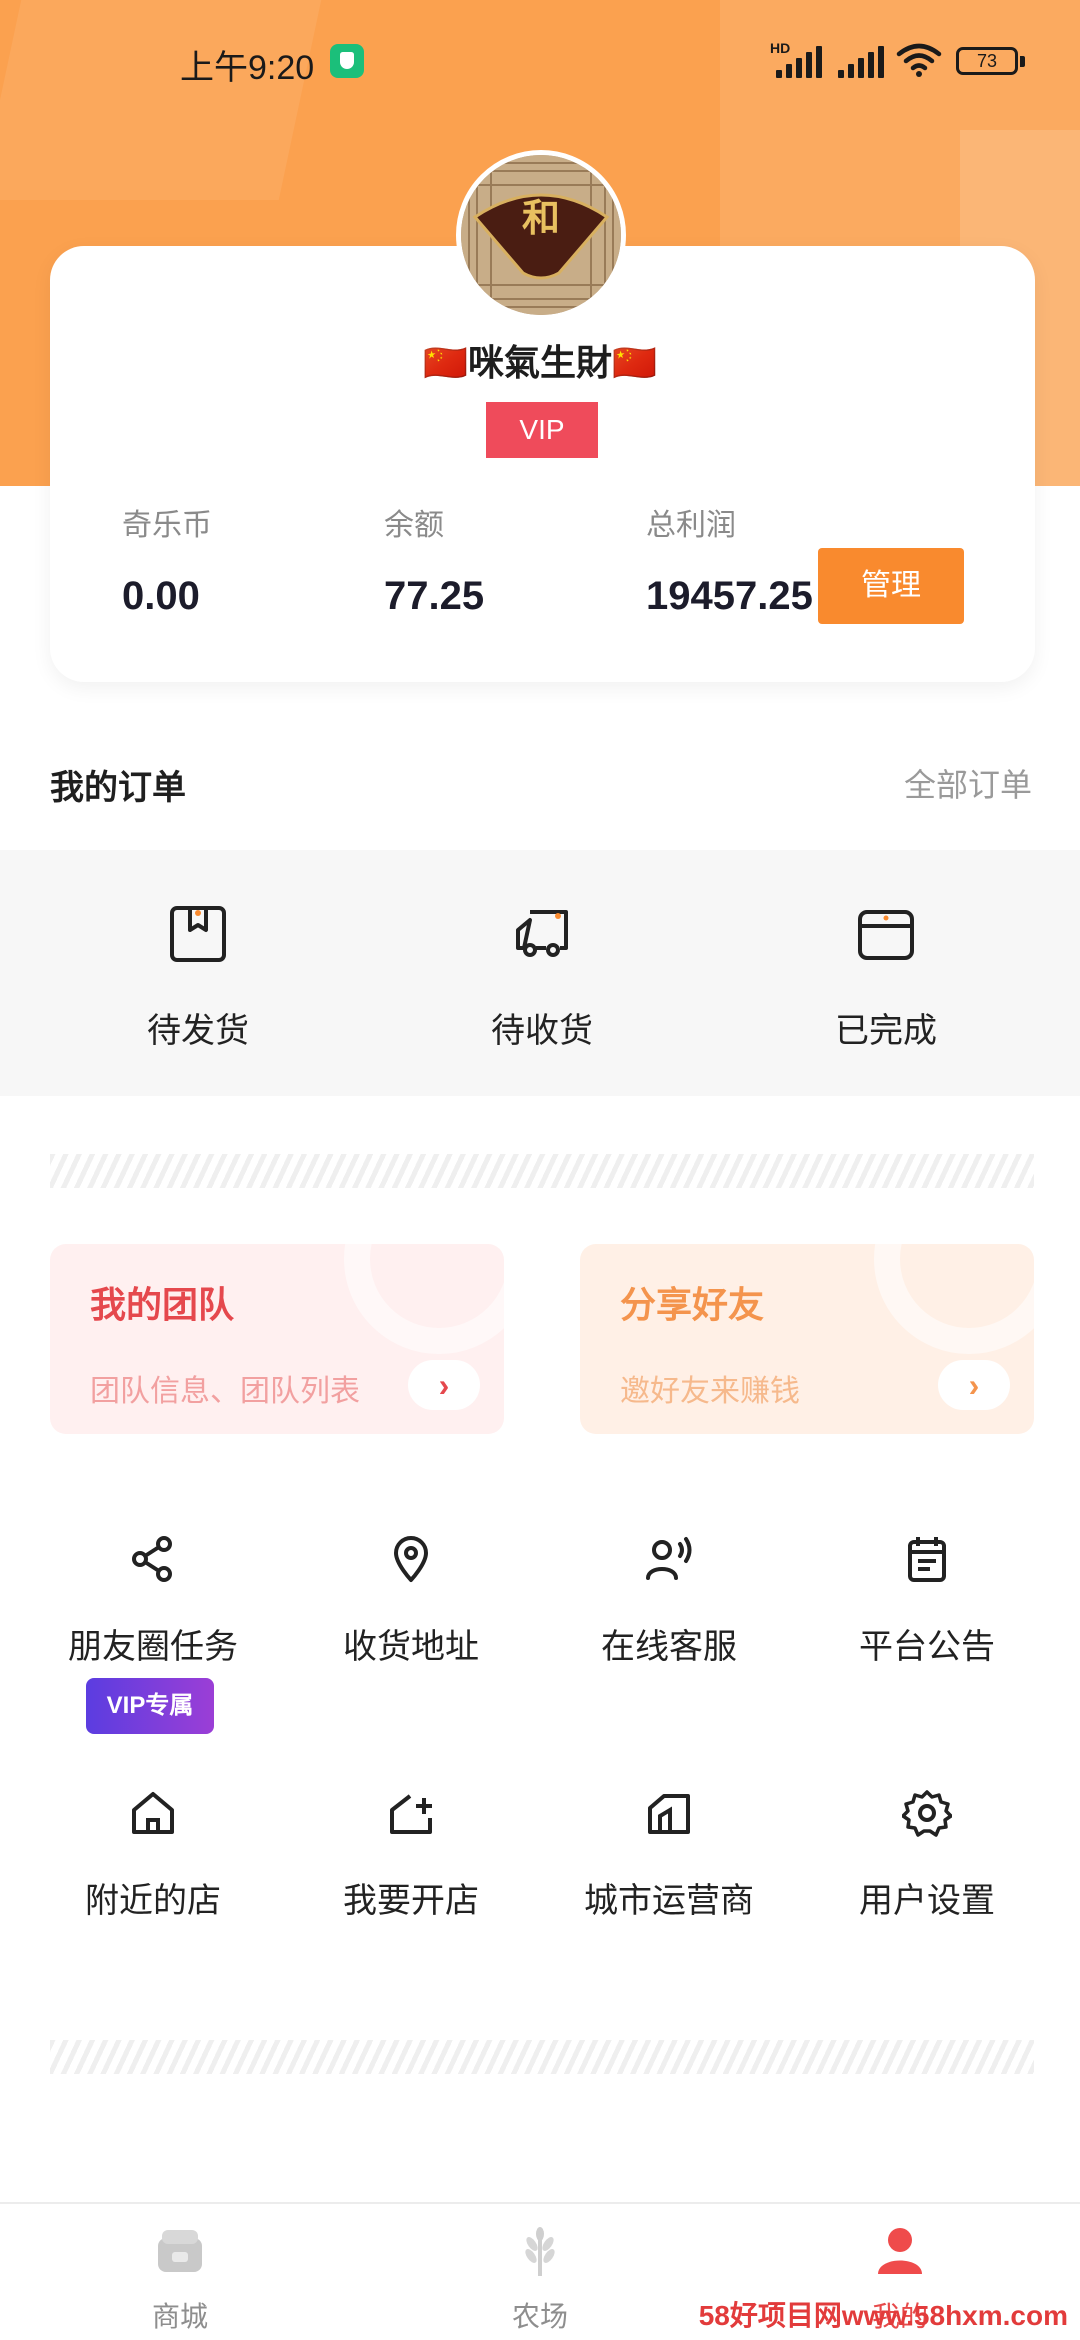  What do you see at coordinates (198, 1031) in the screenshot?
I see `order-label: 待发货` at bounding box center [198, 1031].